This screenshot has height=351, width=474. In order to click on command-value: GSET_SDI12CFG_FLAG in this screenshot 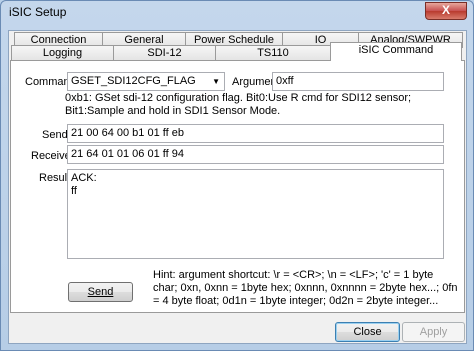, I will do `click(133, 81)`.